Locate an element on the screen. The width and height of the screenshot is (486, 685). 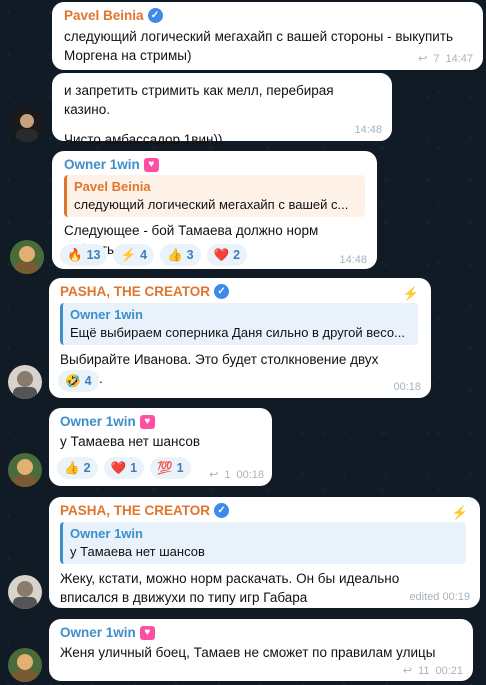
message-time: 14:47 is located at coordinates (459, 58).